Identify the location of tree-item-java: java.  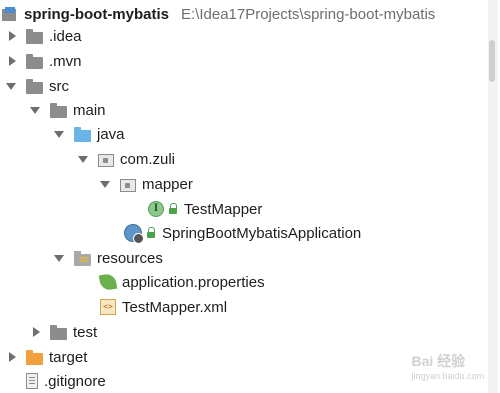
(88, 134).